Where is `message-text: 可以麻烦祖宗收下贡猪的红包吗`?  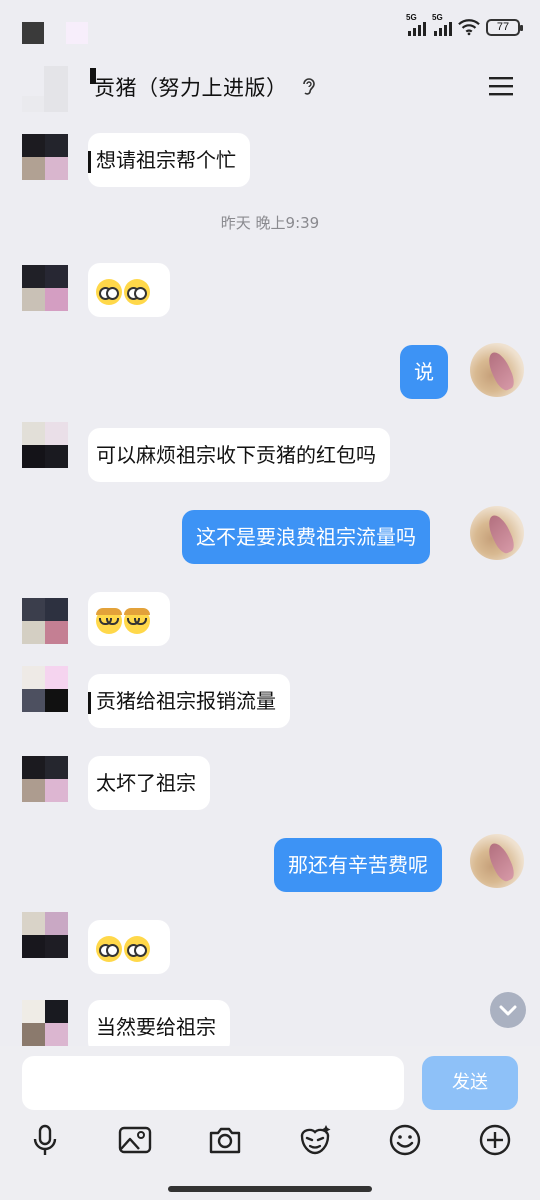
message-text: 可以麻烦祖宗收下贡猪的红包吗 is located at coordinates (236, 455).